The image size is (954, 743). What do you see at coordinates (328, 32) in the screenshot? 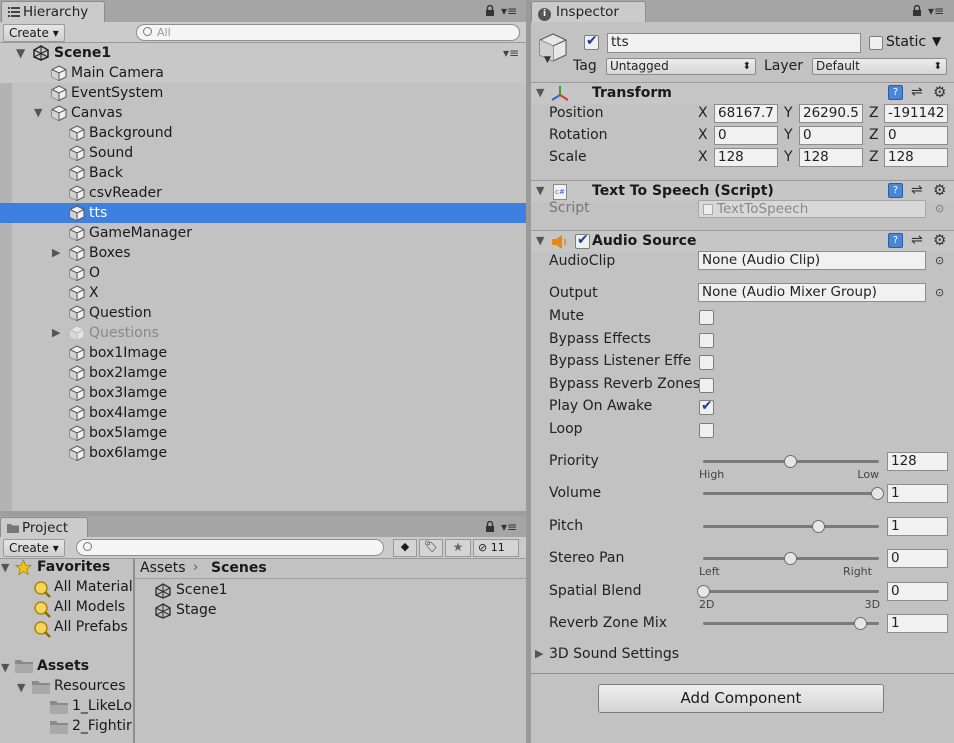
I see `hierarchy-search-input: All` at bounding box center [328, 32].